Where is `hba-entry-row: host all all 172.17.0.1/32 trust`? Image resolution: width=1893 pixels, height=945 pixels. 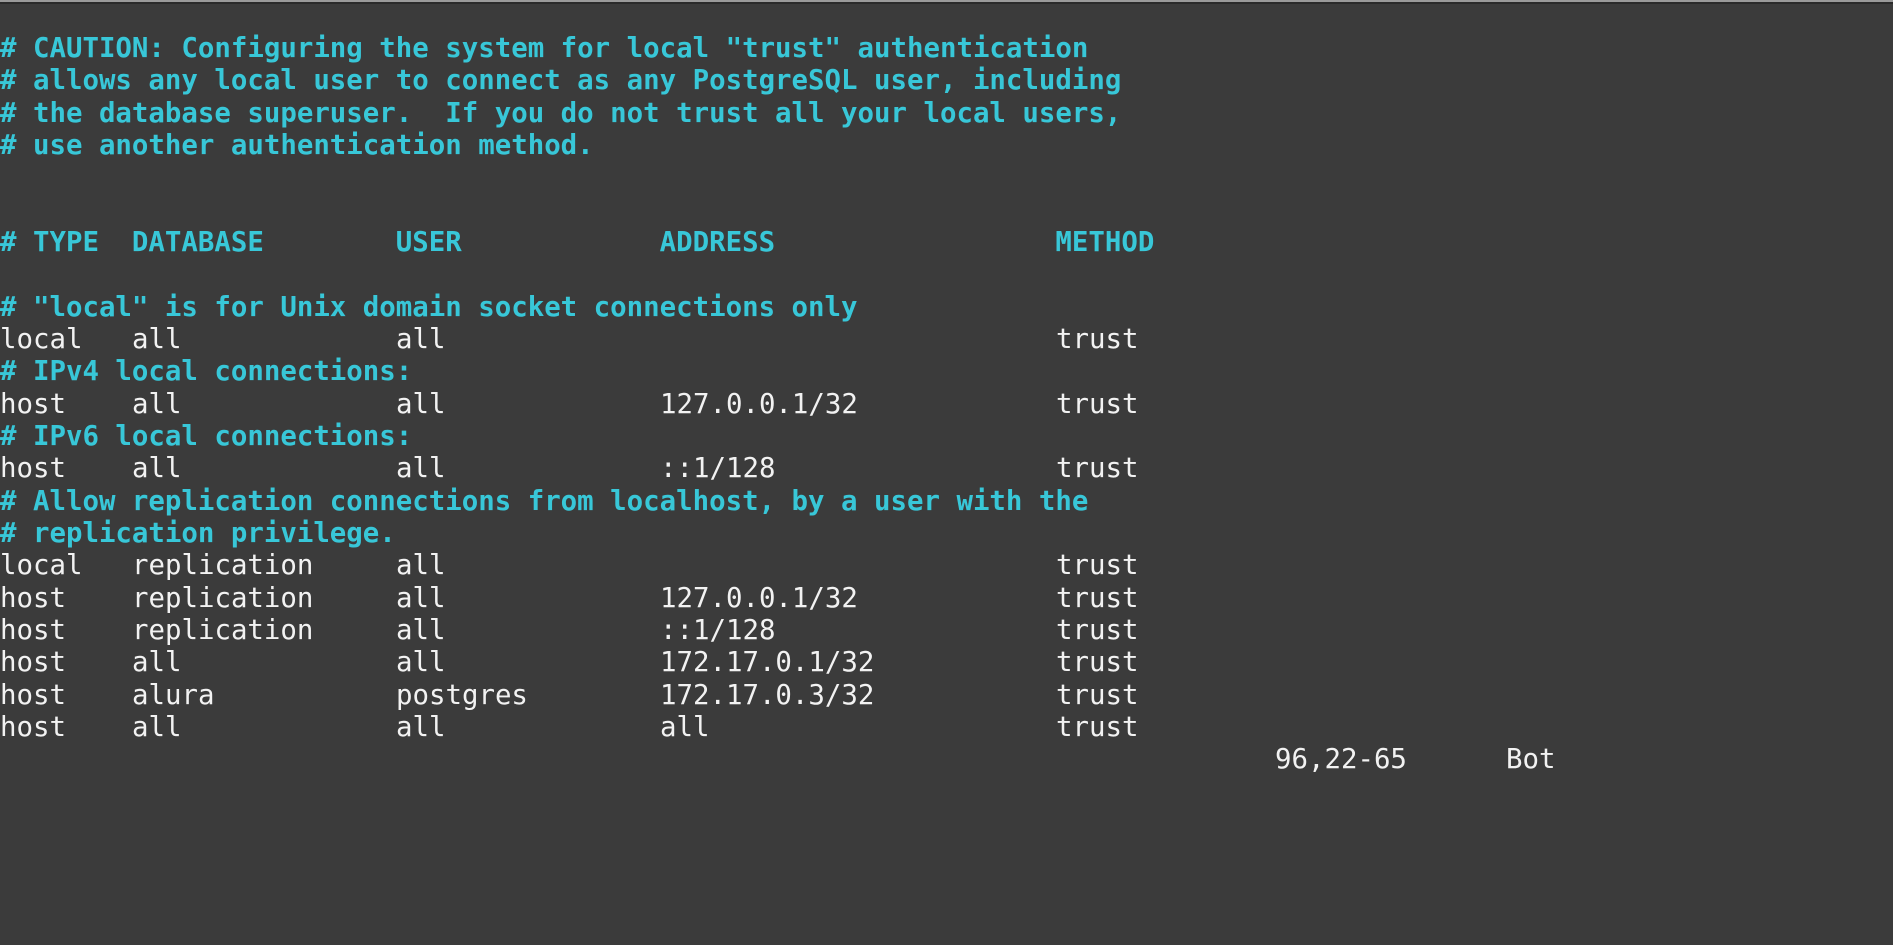 hba-entry-row: host all all 172.17.0.1/32 trust is located at coordinates (946, 663).